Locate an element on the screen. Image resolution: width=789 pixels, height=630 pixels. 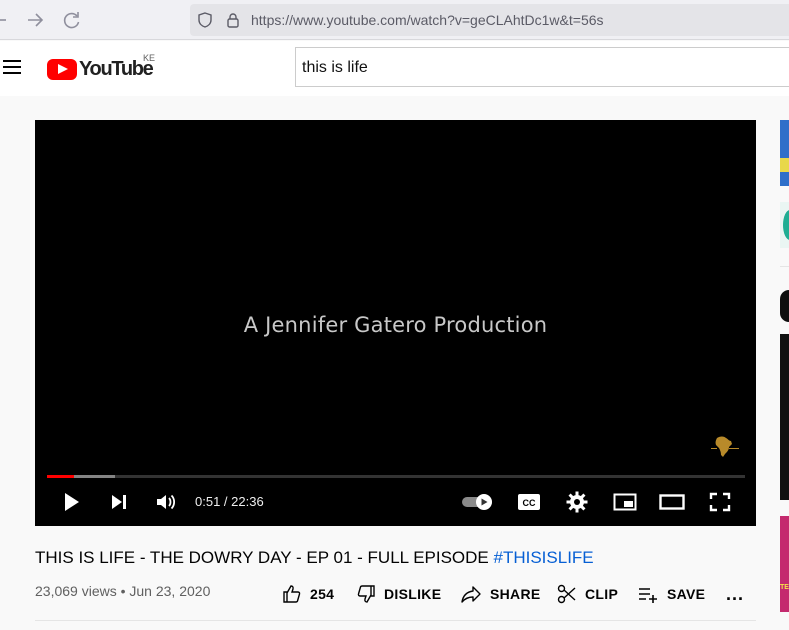
reload-icon is located at coordinates (72, 20).